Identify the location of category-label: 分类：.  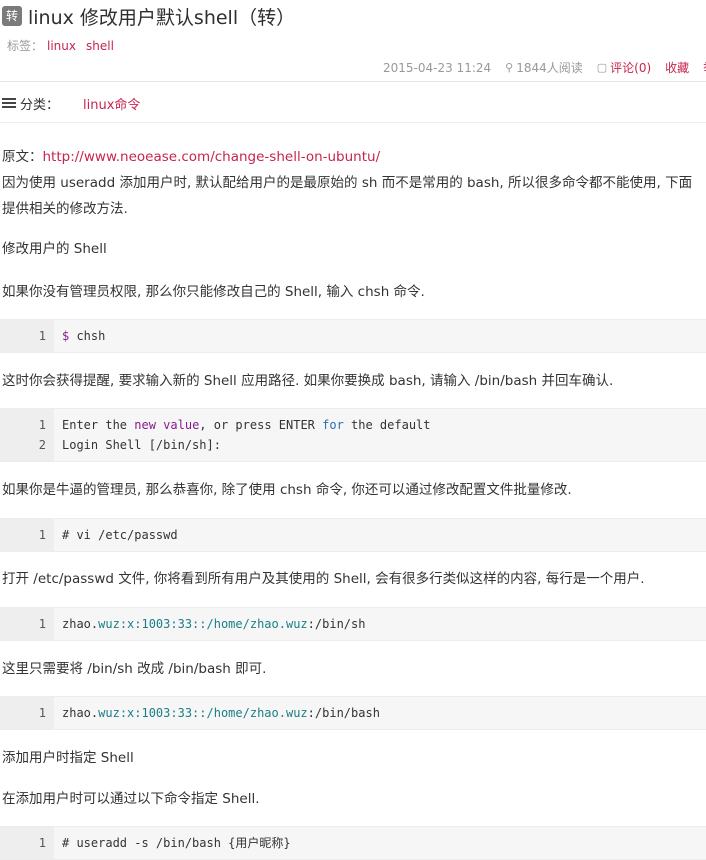
(40, 105).